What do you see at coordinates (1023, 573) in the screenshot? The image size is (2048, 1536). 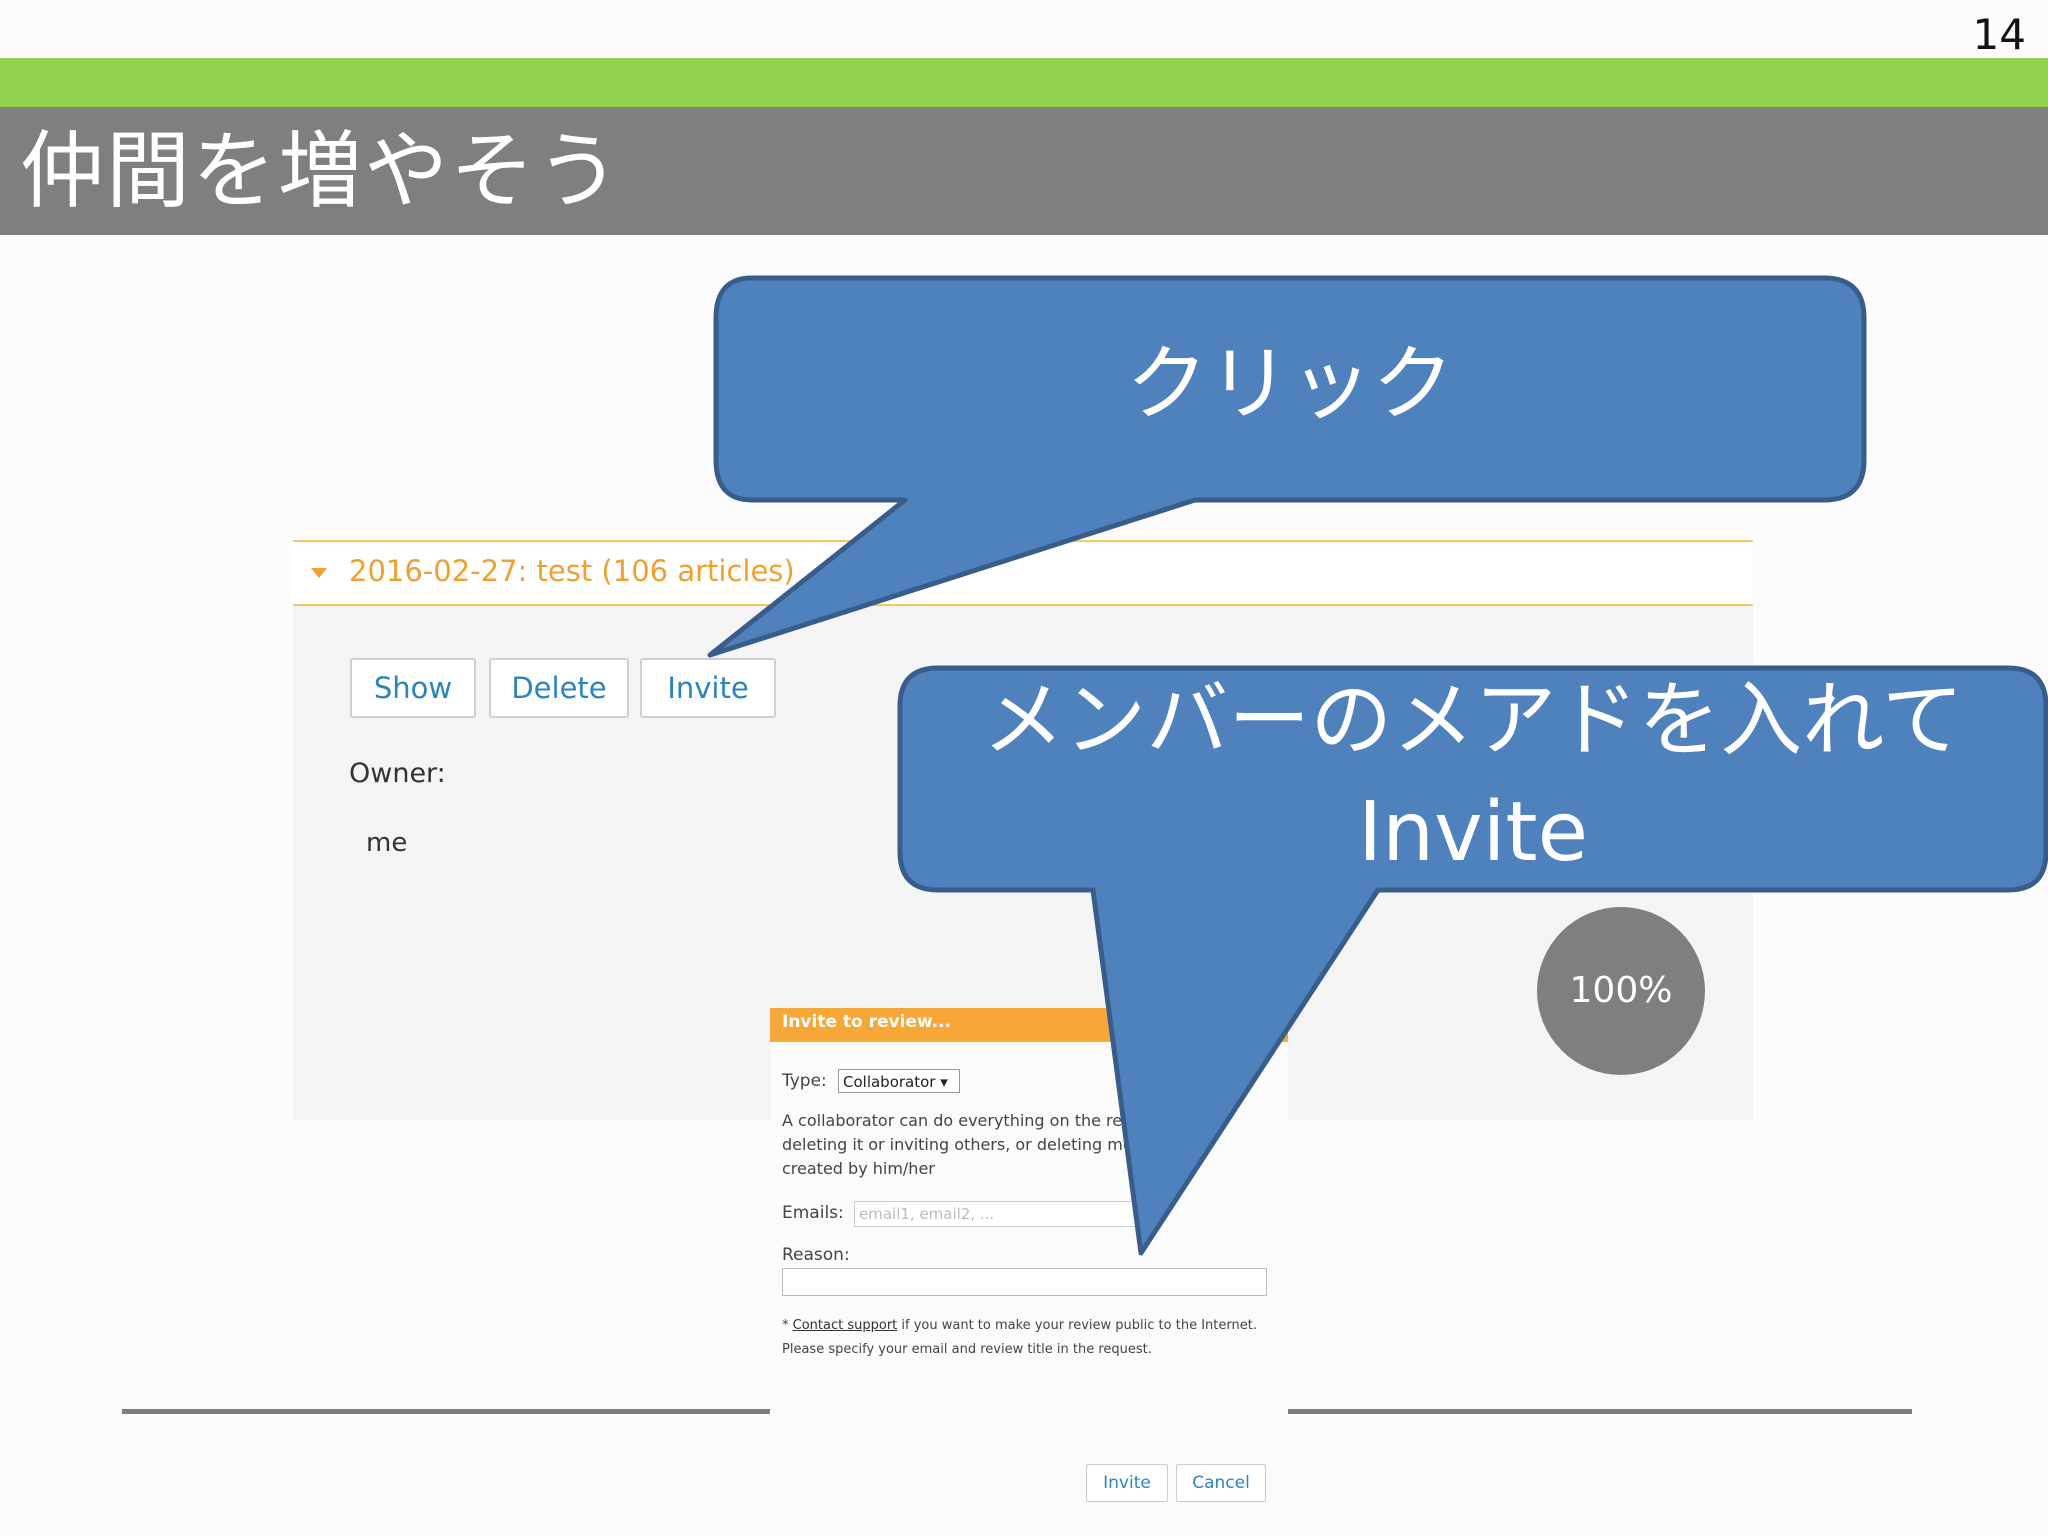 I see `review-header: 2016-02-27: test (106 articles)` at bounding box center [1023, 573].